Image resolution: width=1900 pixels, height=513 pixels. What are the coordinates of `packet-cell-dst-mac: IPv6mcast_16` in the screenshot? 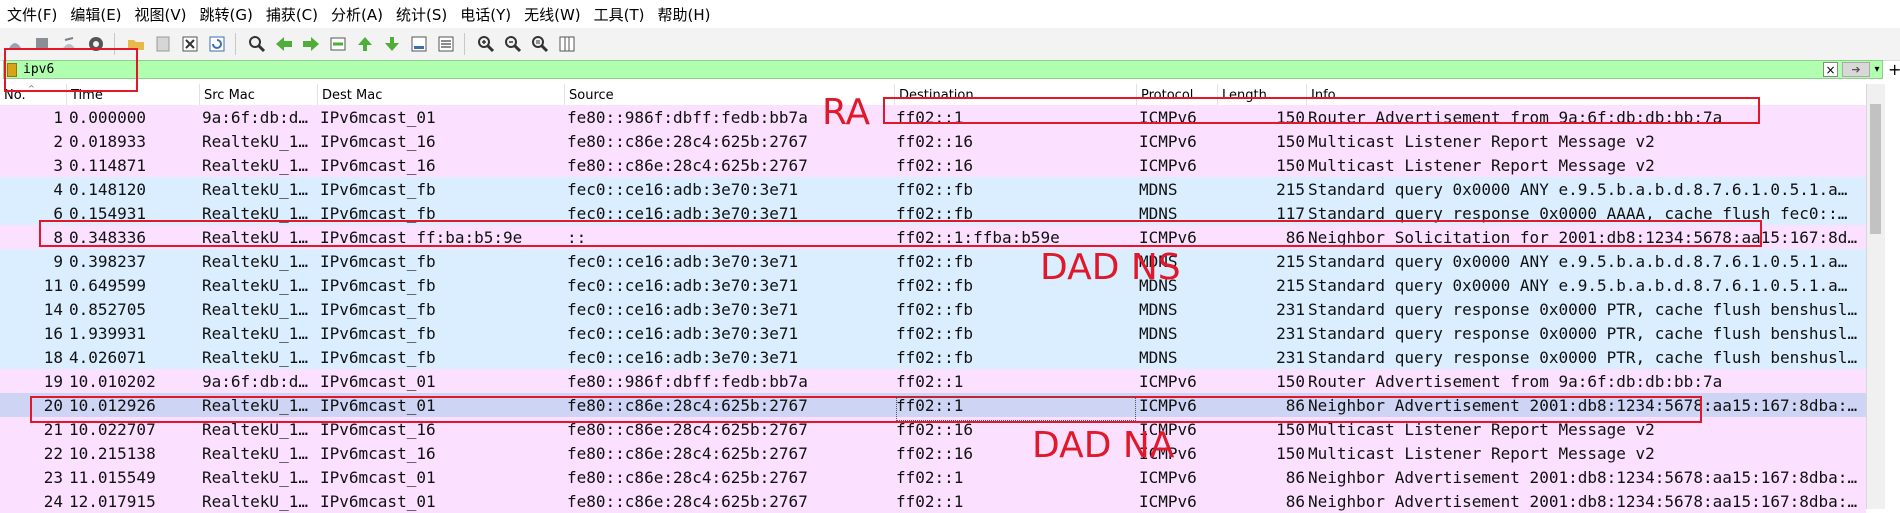 It's located at (378, 453).